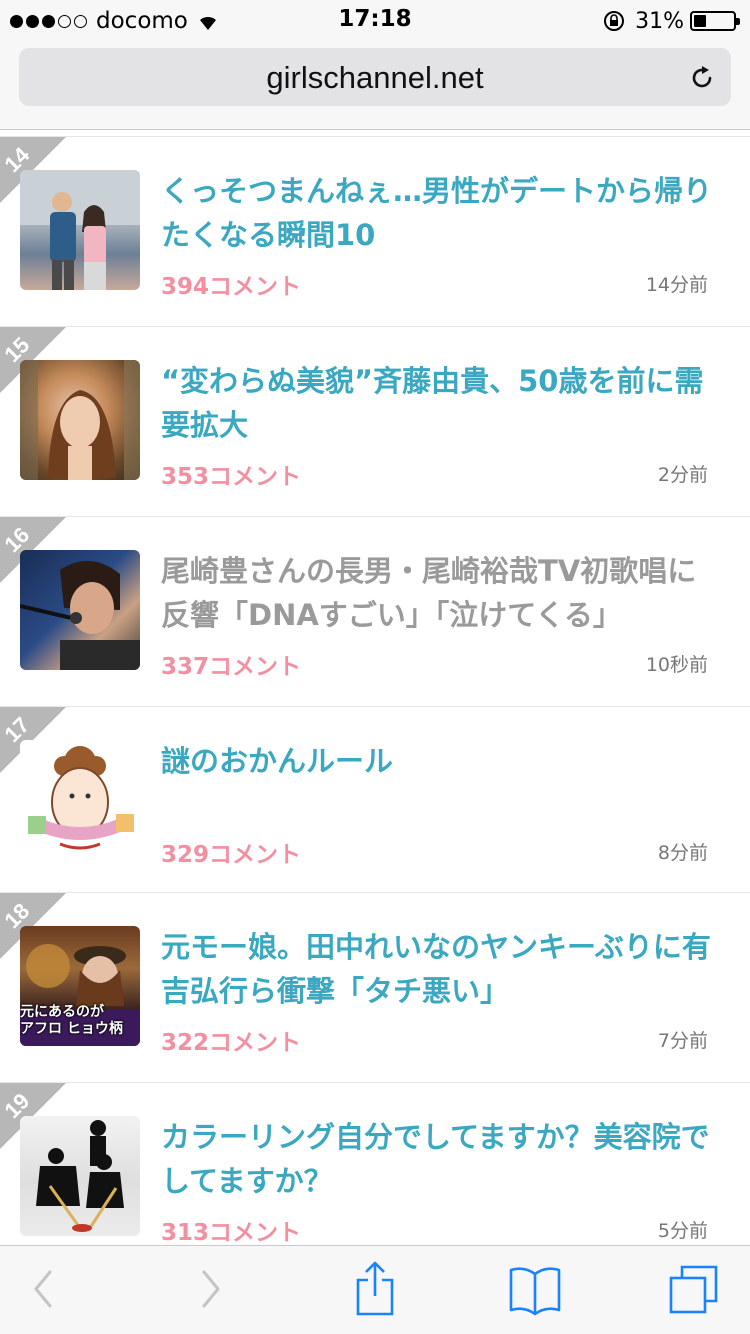 The height and width of the screenshot is (1334, 750). I want to click on safari-toolbar, so click(375, 1289).